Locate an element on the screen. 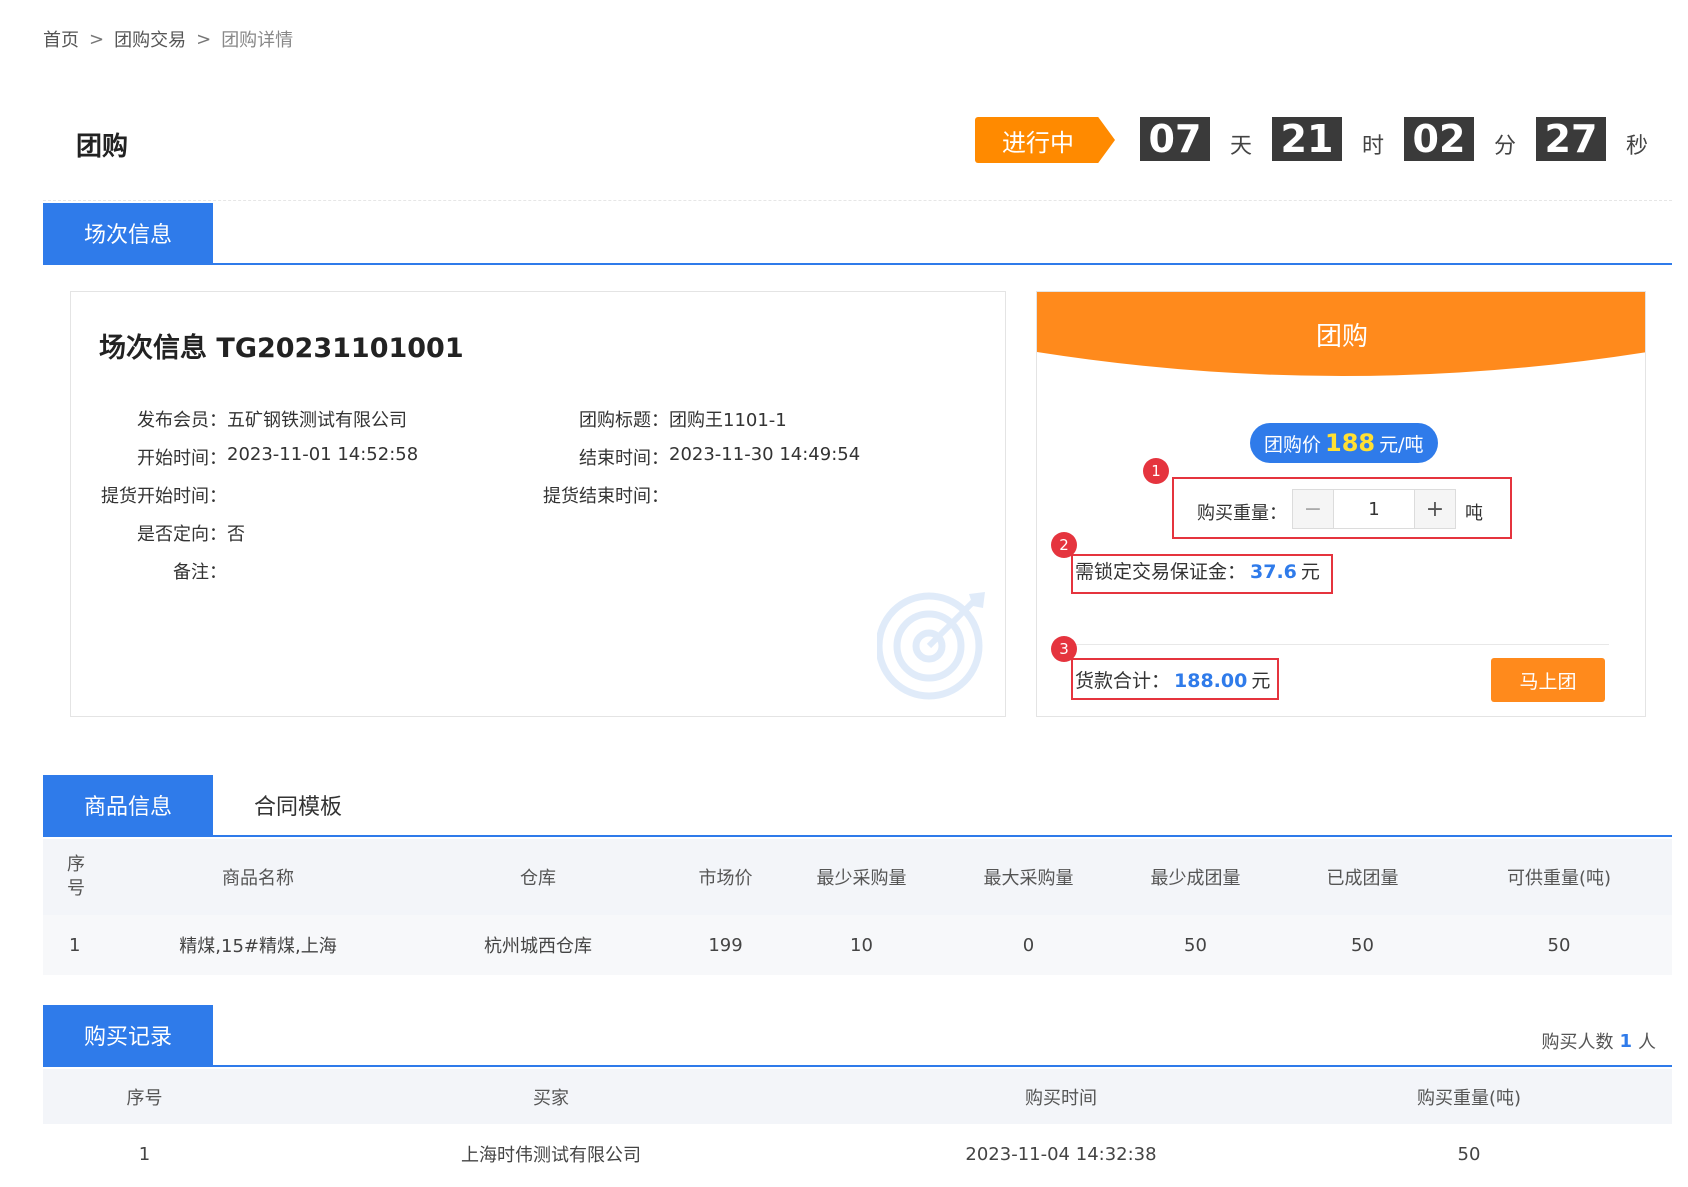  tab-goods-info: 商品信息 is located at coordinates (128, 805).